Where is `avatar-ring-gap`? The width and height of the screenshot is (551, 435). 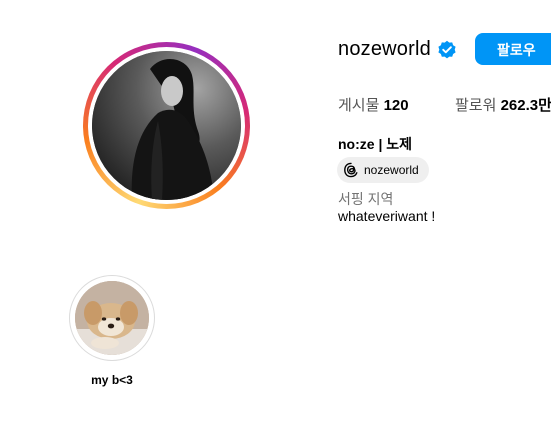
avatar-ring-gap is located at coordinates (166, 125).